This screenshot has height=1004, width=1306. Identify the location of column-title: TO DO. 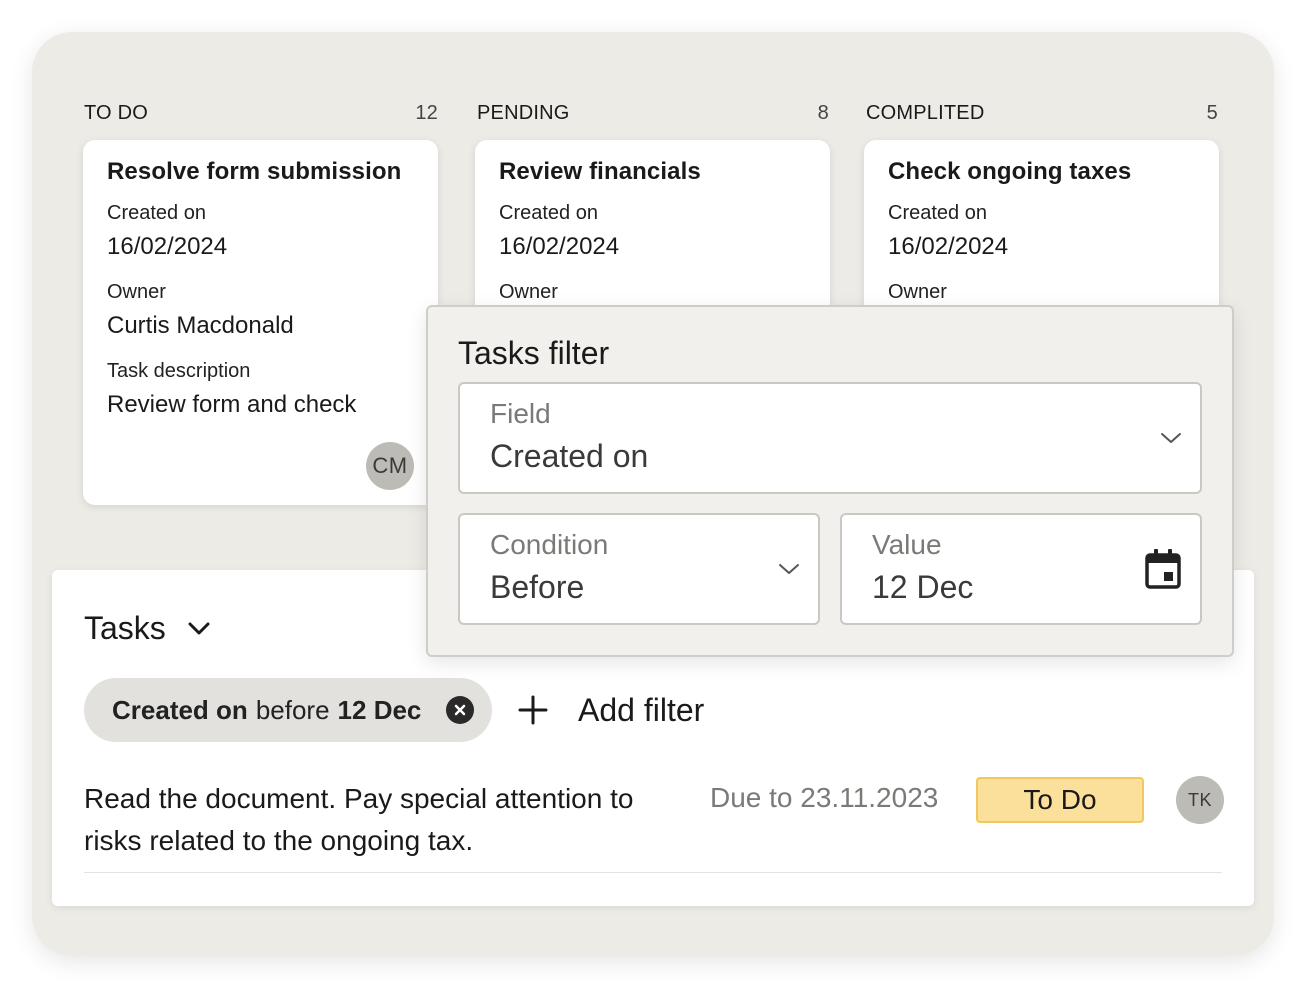
(116, 112).